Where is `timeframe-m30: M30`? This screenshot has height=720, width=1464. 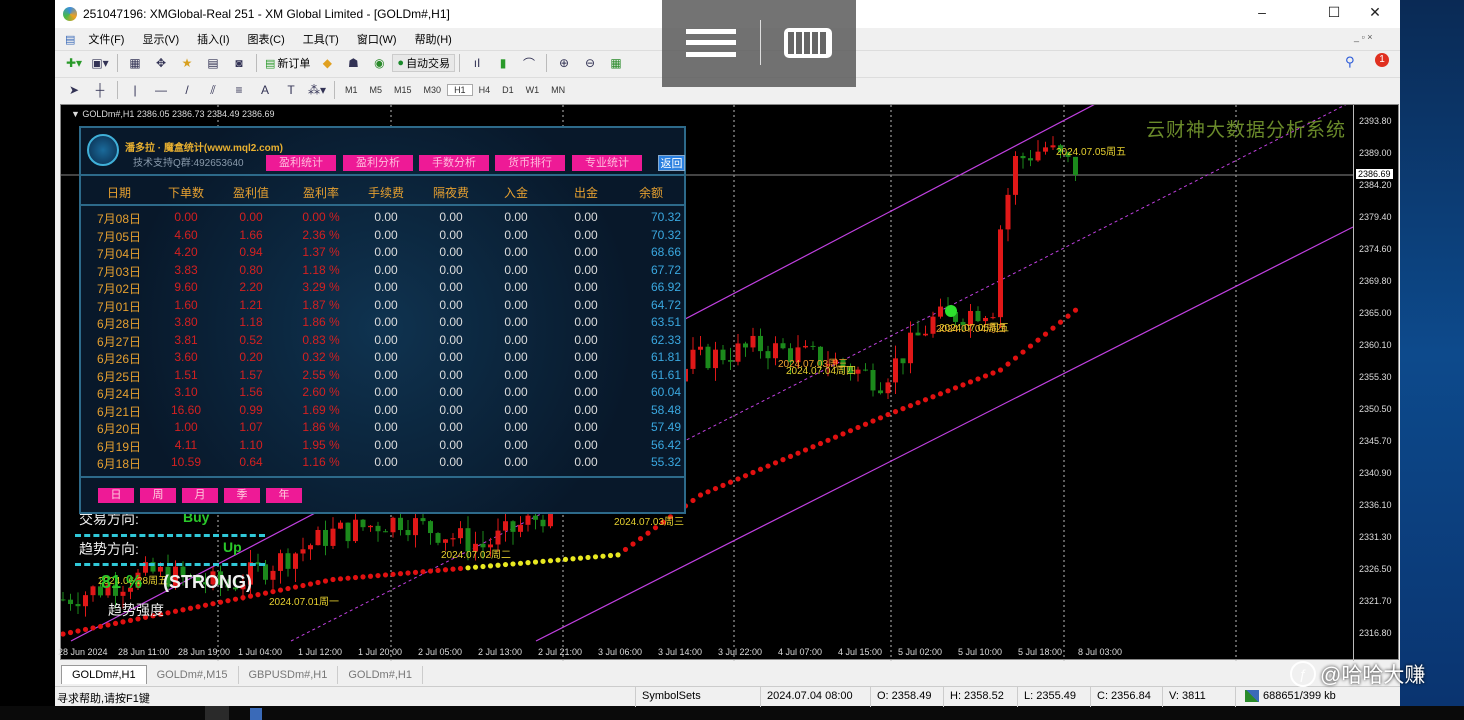
timeframe-m30: M30 is located at coordinates (433, 90).